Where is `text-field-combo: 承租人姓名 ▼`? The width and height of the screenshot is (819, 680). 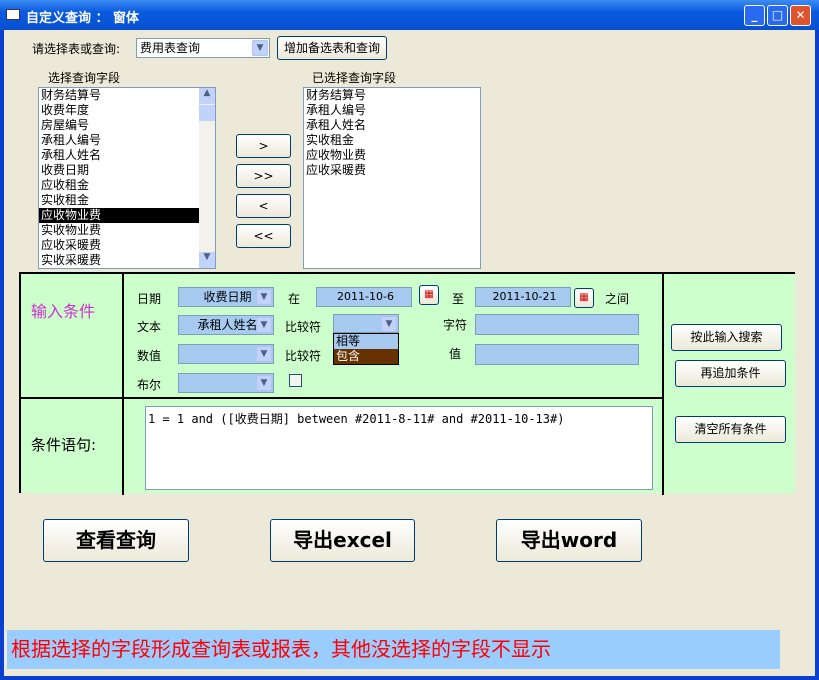 text-field-combo: 承租人姓名 ▼ is located at coordinates (226, 325).